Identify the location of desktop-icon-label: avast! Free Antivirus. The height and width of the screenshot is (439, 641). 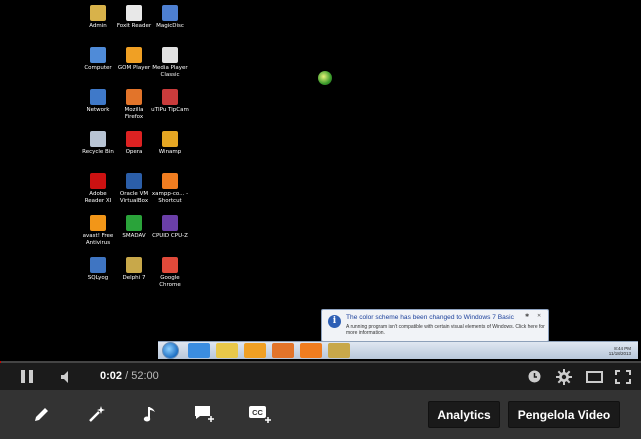
(98, 239).